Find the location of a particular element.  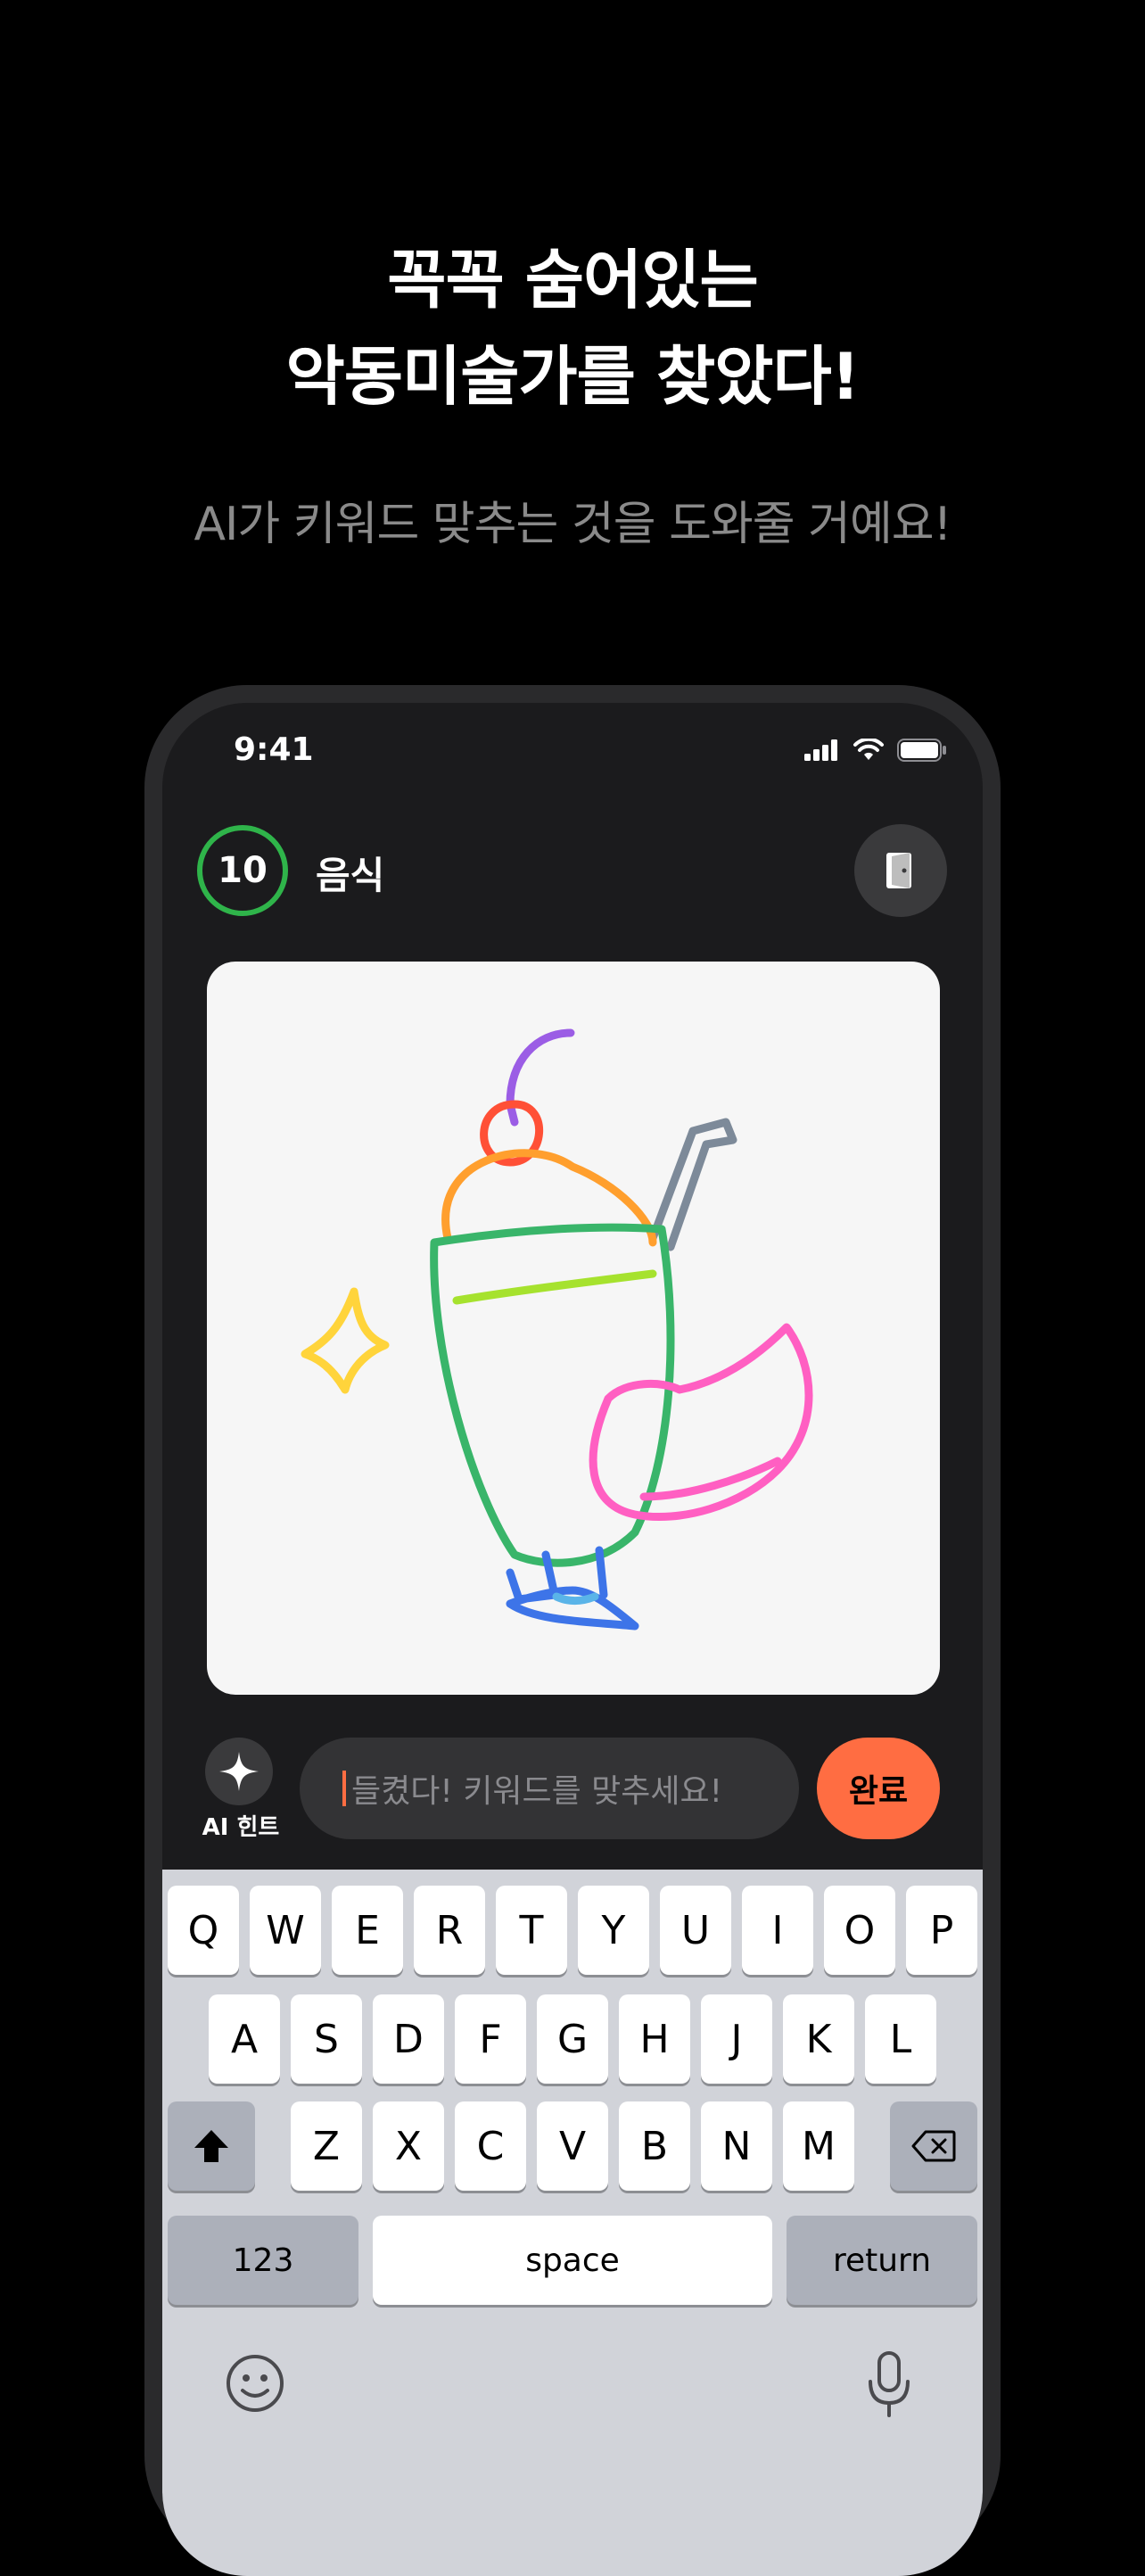

microphone-icon is located at coordinates (889, 2384).